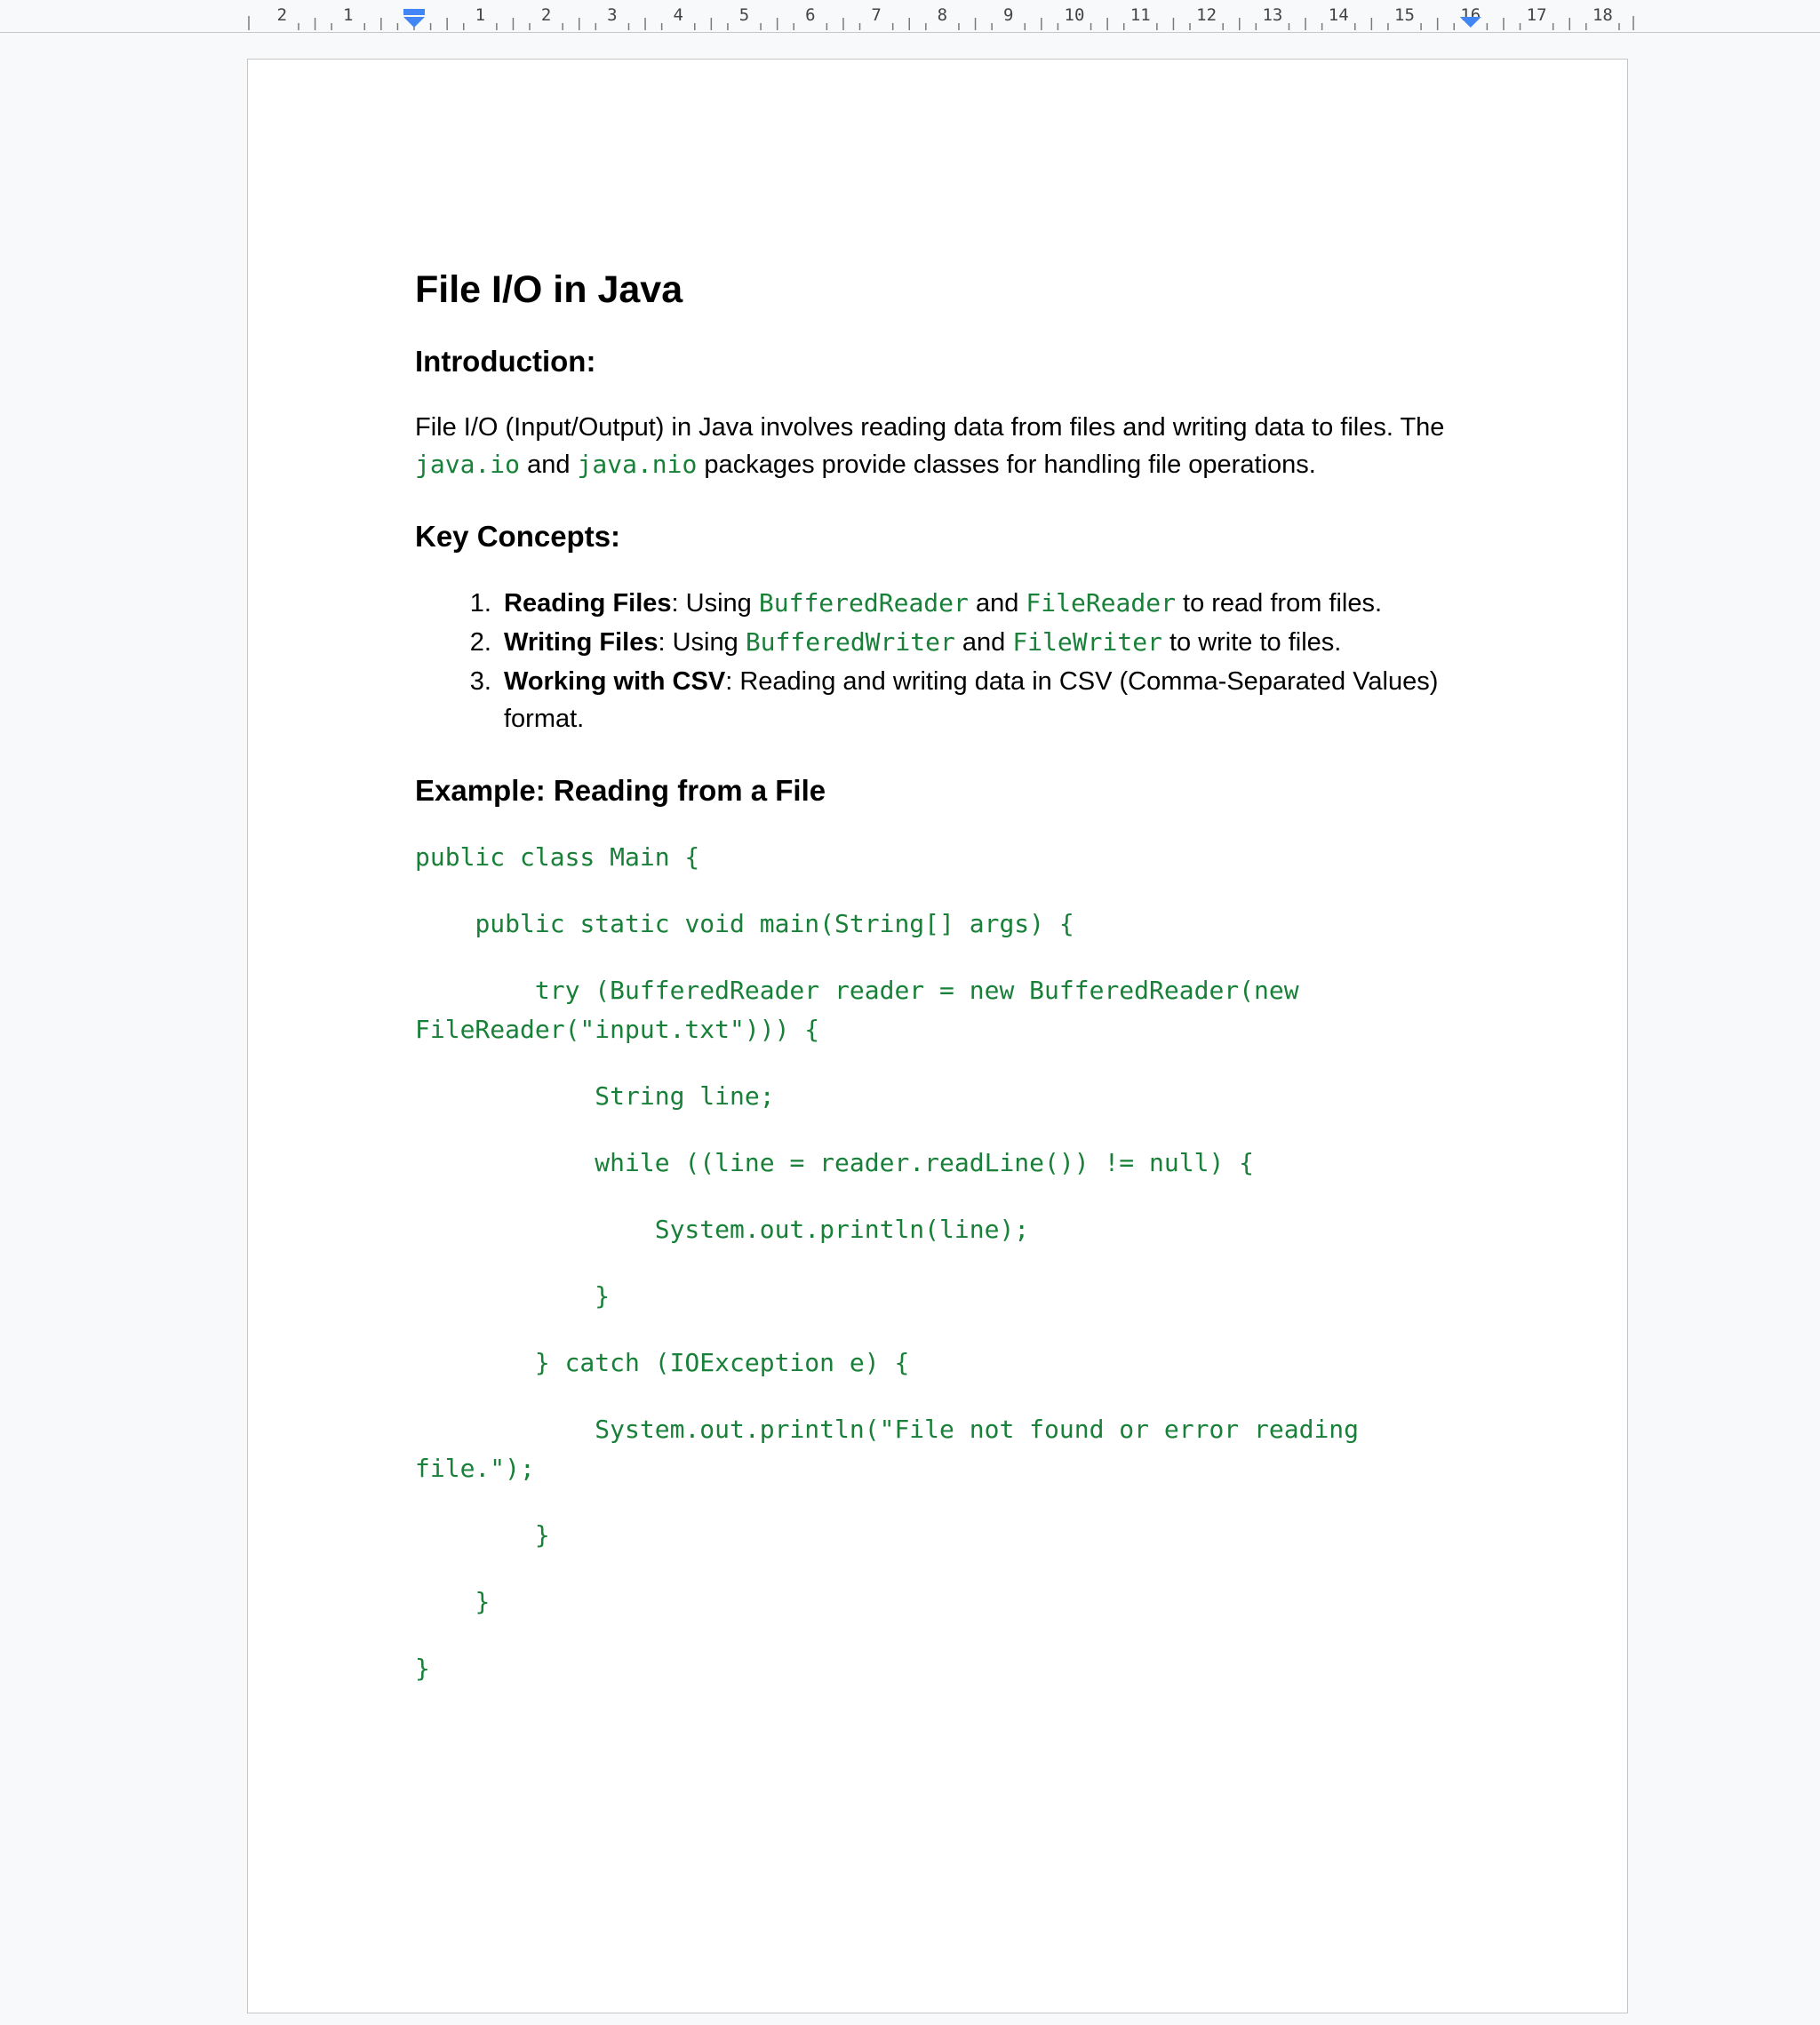  Describe the element at coordinates (1251, 642) in the screenshot. I see `list-item-text: to write to files.` at that location.